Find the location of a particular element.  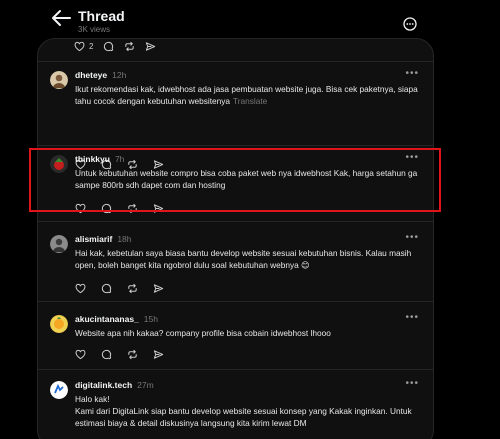

timestamp: 15h is located at coordinates (150, 319).